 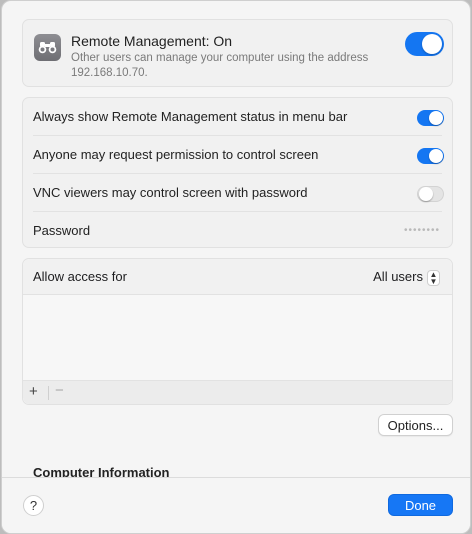 I want to click on chevron-updown-icon: ▲ ▼, so click(x=433, y=278).